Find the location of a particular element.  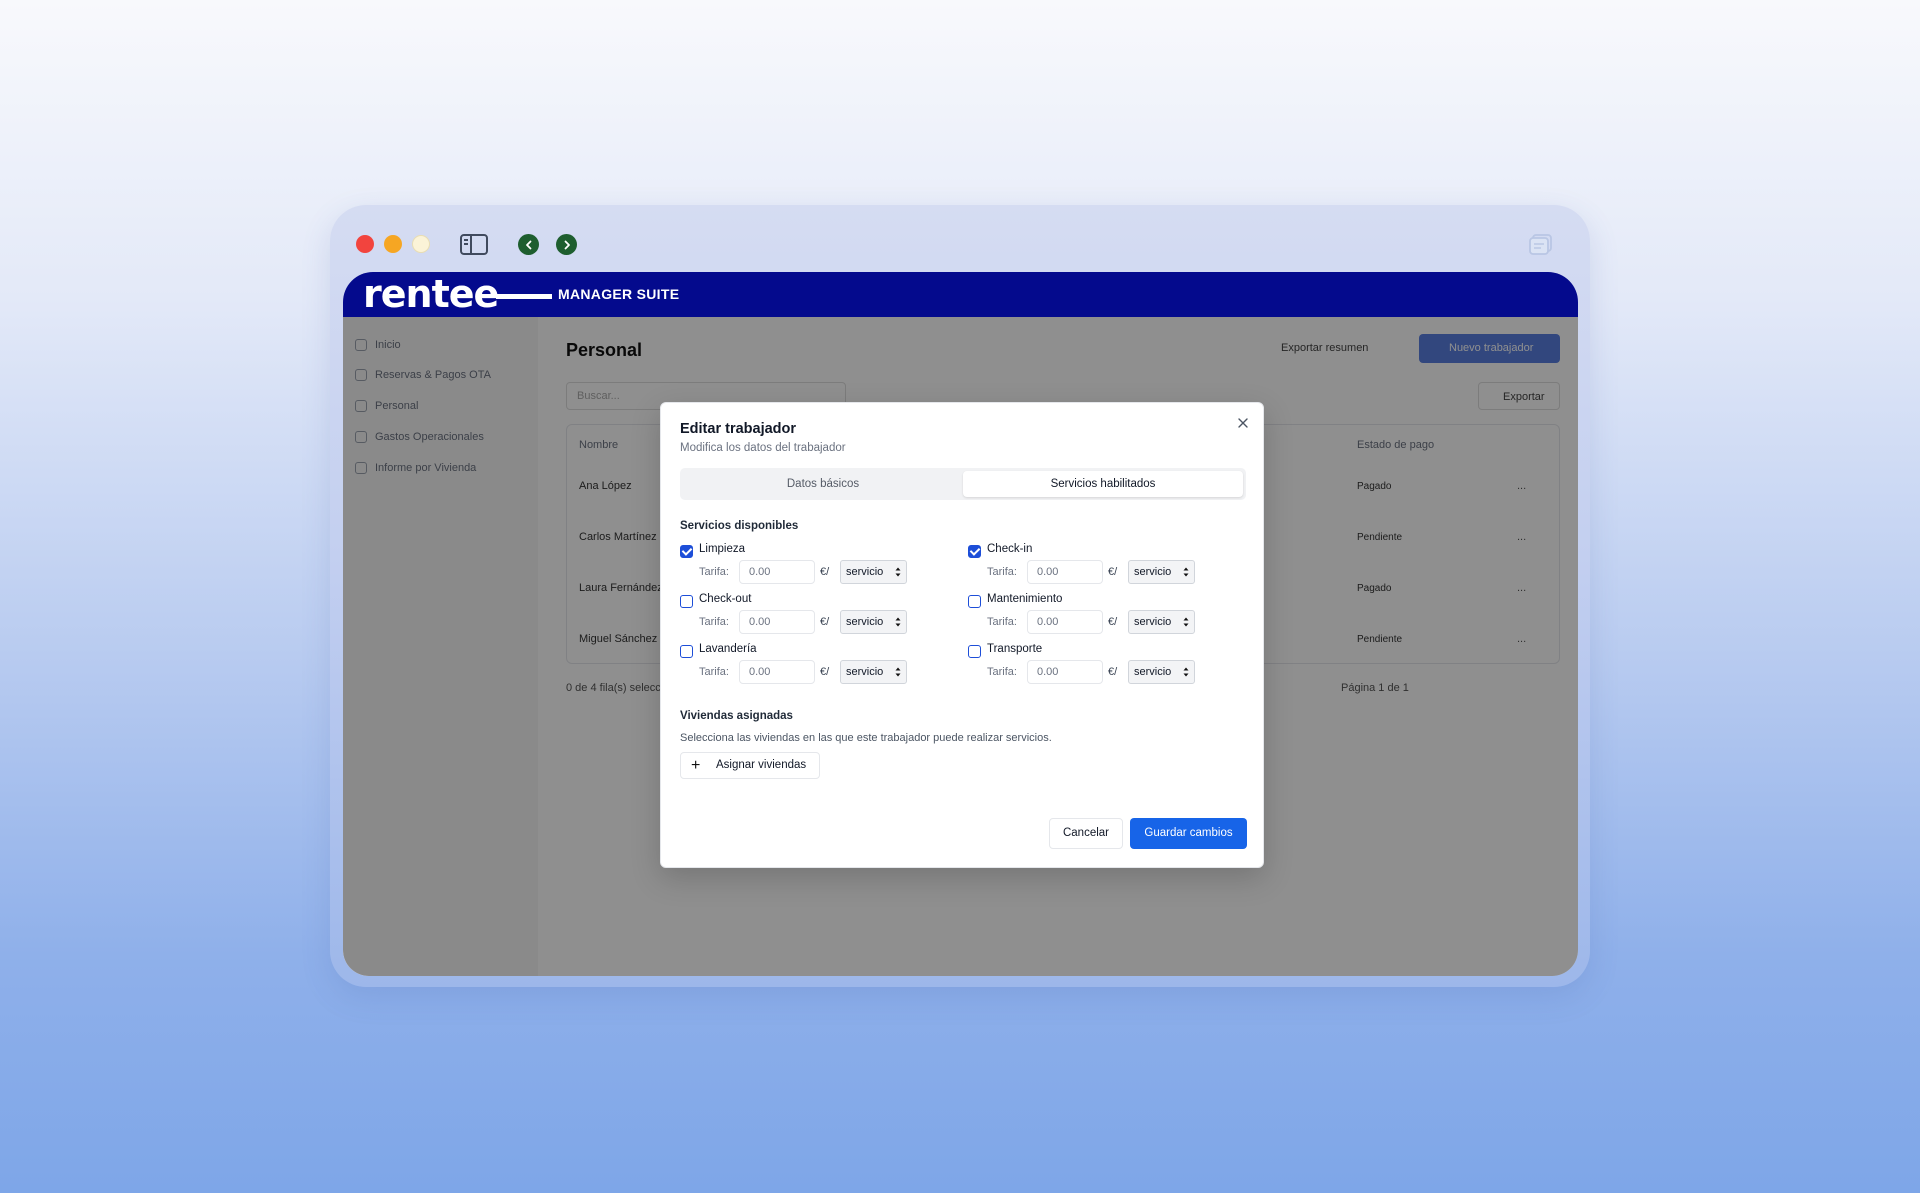

minimize-window-button is located at coordinates (393, 244).